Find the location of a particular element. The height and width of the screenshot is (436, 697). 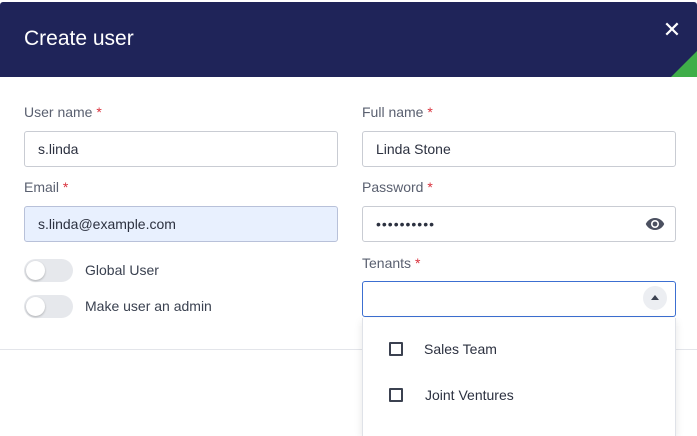

tenant-option: Sales Team is located at coordinates (519, 350).